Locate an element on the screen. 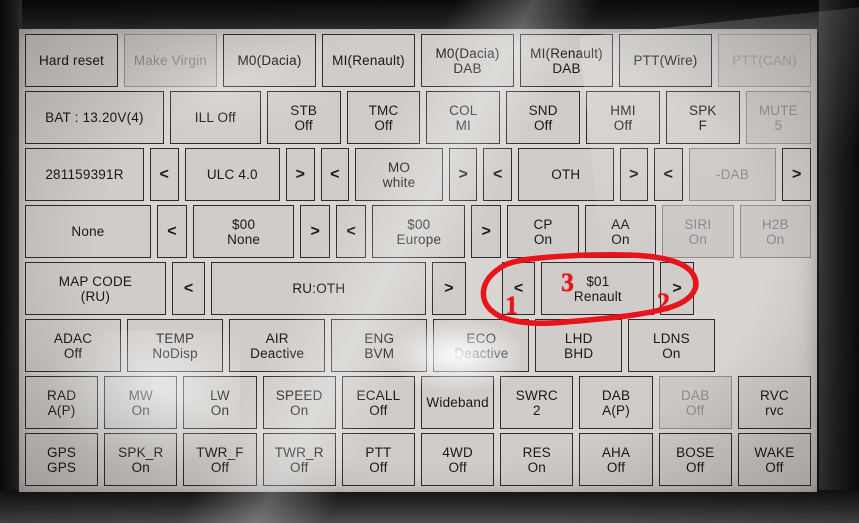 Image resolution: width=859 pixels, height=523 pixels. m0-dacia-dab-button: M0(Dacia) DAB is located at coordinates (467, 60).